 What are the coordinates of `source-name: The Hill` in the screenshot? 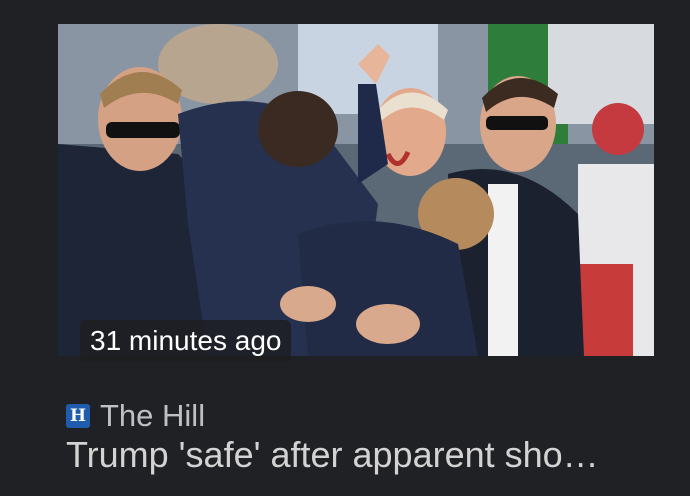 It's located at (153, 415).